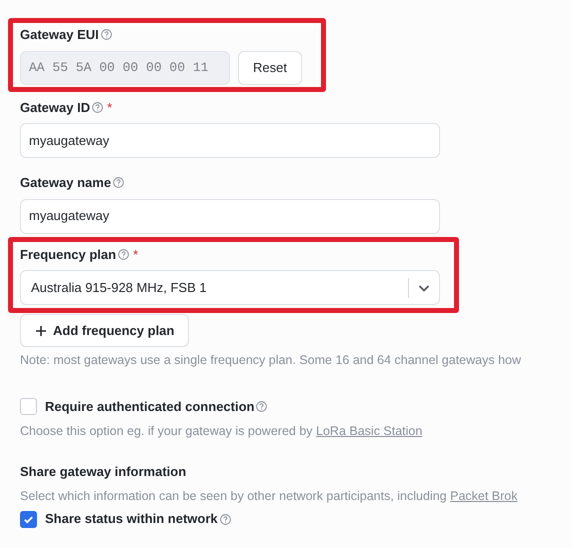  What do you see at coordinates (41, 330) in the screenshot?
I see `plus-icon` at bounding box center [41, 330].